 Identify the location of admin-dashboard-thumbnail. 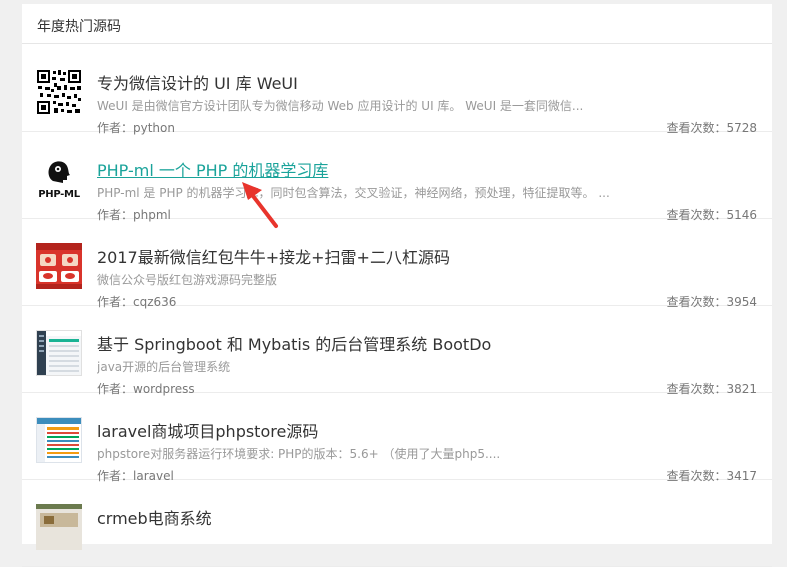
(59, 353).